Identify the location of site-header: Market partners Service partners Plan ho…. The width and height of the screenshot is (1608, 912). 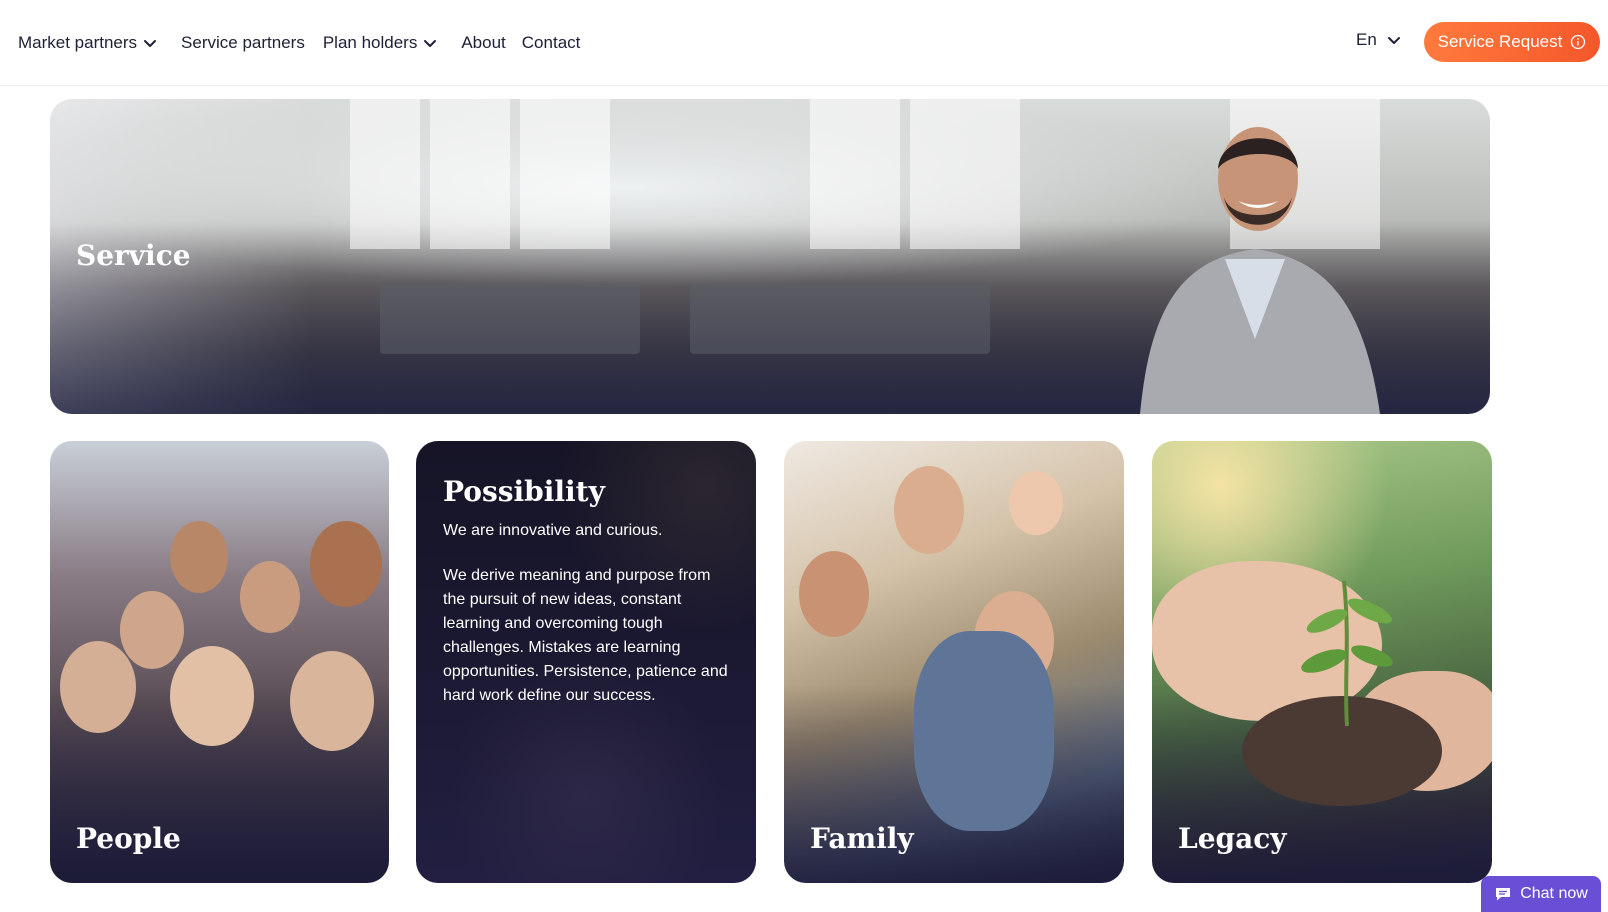
(804, 43).